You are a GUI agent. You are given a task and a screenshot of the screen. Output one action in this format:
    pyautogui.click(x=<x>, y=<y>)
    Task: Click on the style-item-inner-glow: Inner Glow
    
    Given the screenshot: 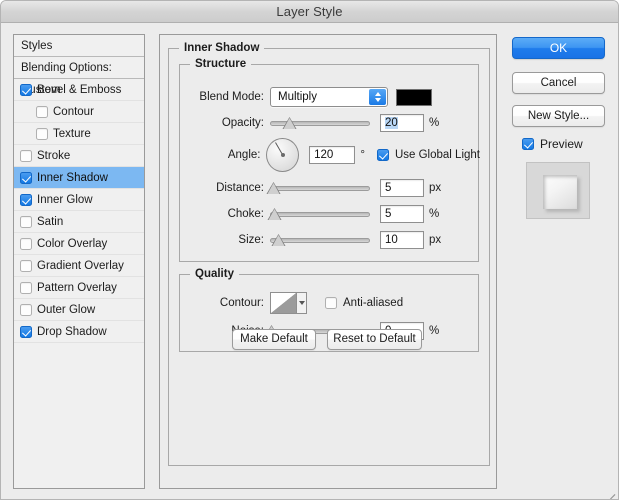 What is the action you would take?
    pyautogui.click(x=79, y=200)
    